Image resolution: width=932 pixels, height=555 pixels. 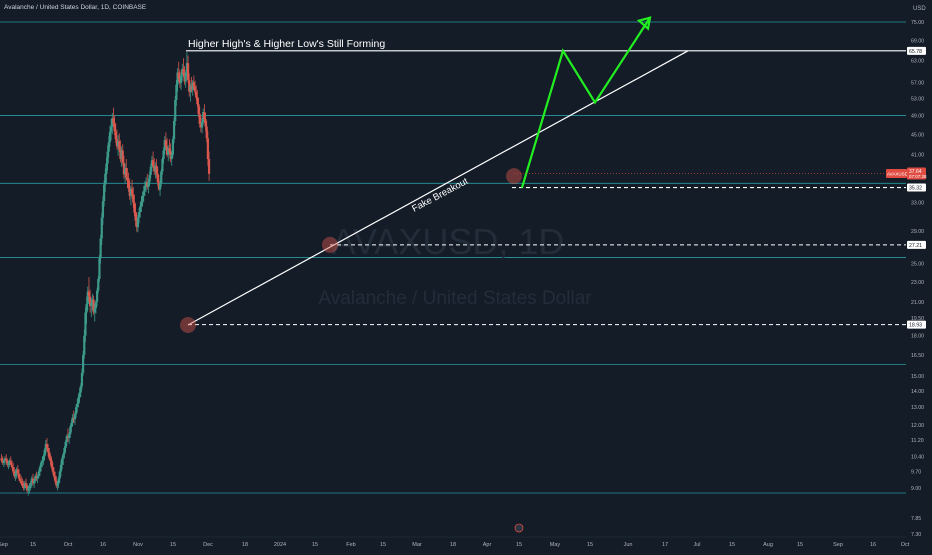 What do you see at coordinates (917, 441) in the screenshot?
I see `price-tick-label: 11.20` at bounding box center [917, 441].